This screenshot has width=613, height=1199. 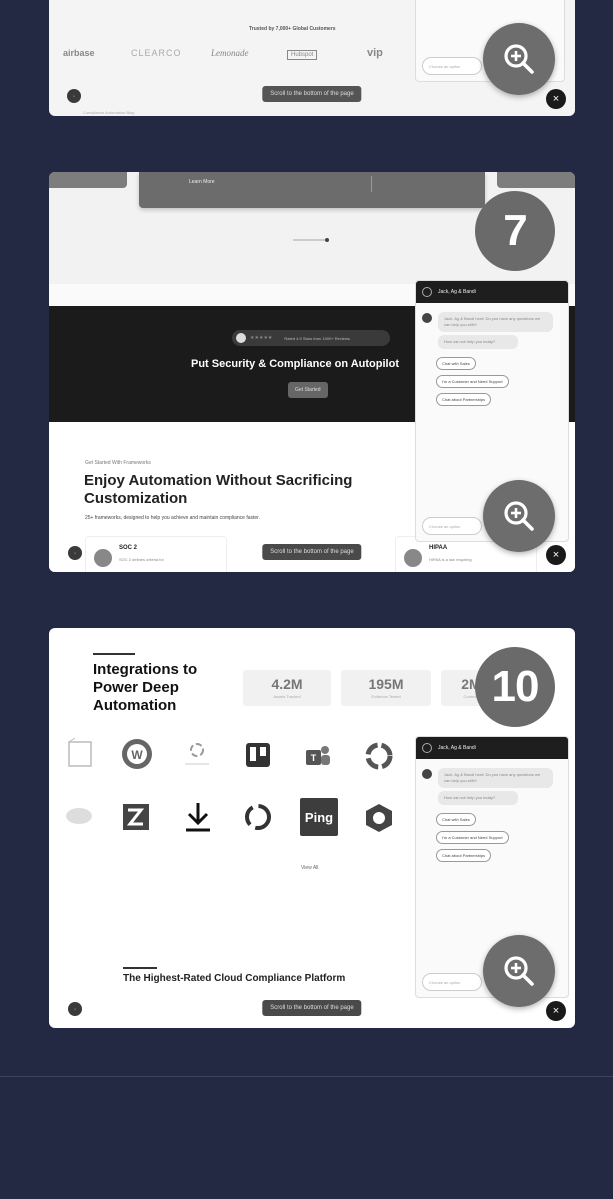 I want to click on stat-label: Evidence Tested, so click(x=386, y=696).